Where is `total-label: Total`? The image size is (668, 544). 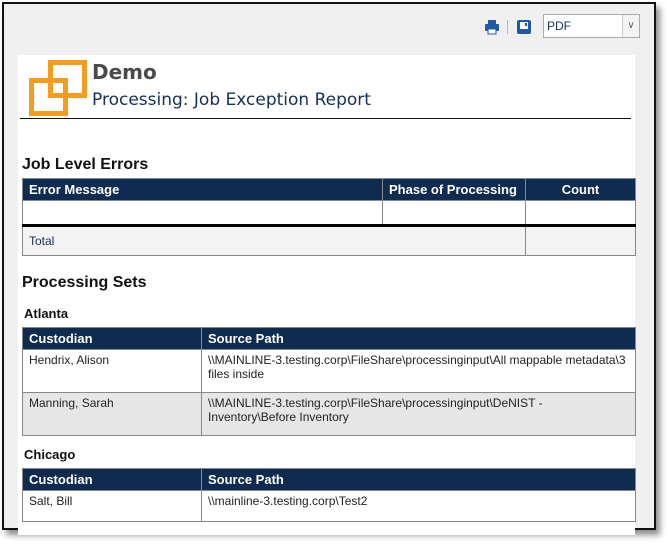 total-label: Total is located at coordinates (274, 240).